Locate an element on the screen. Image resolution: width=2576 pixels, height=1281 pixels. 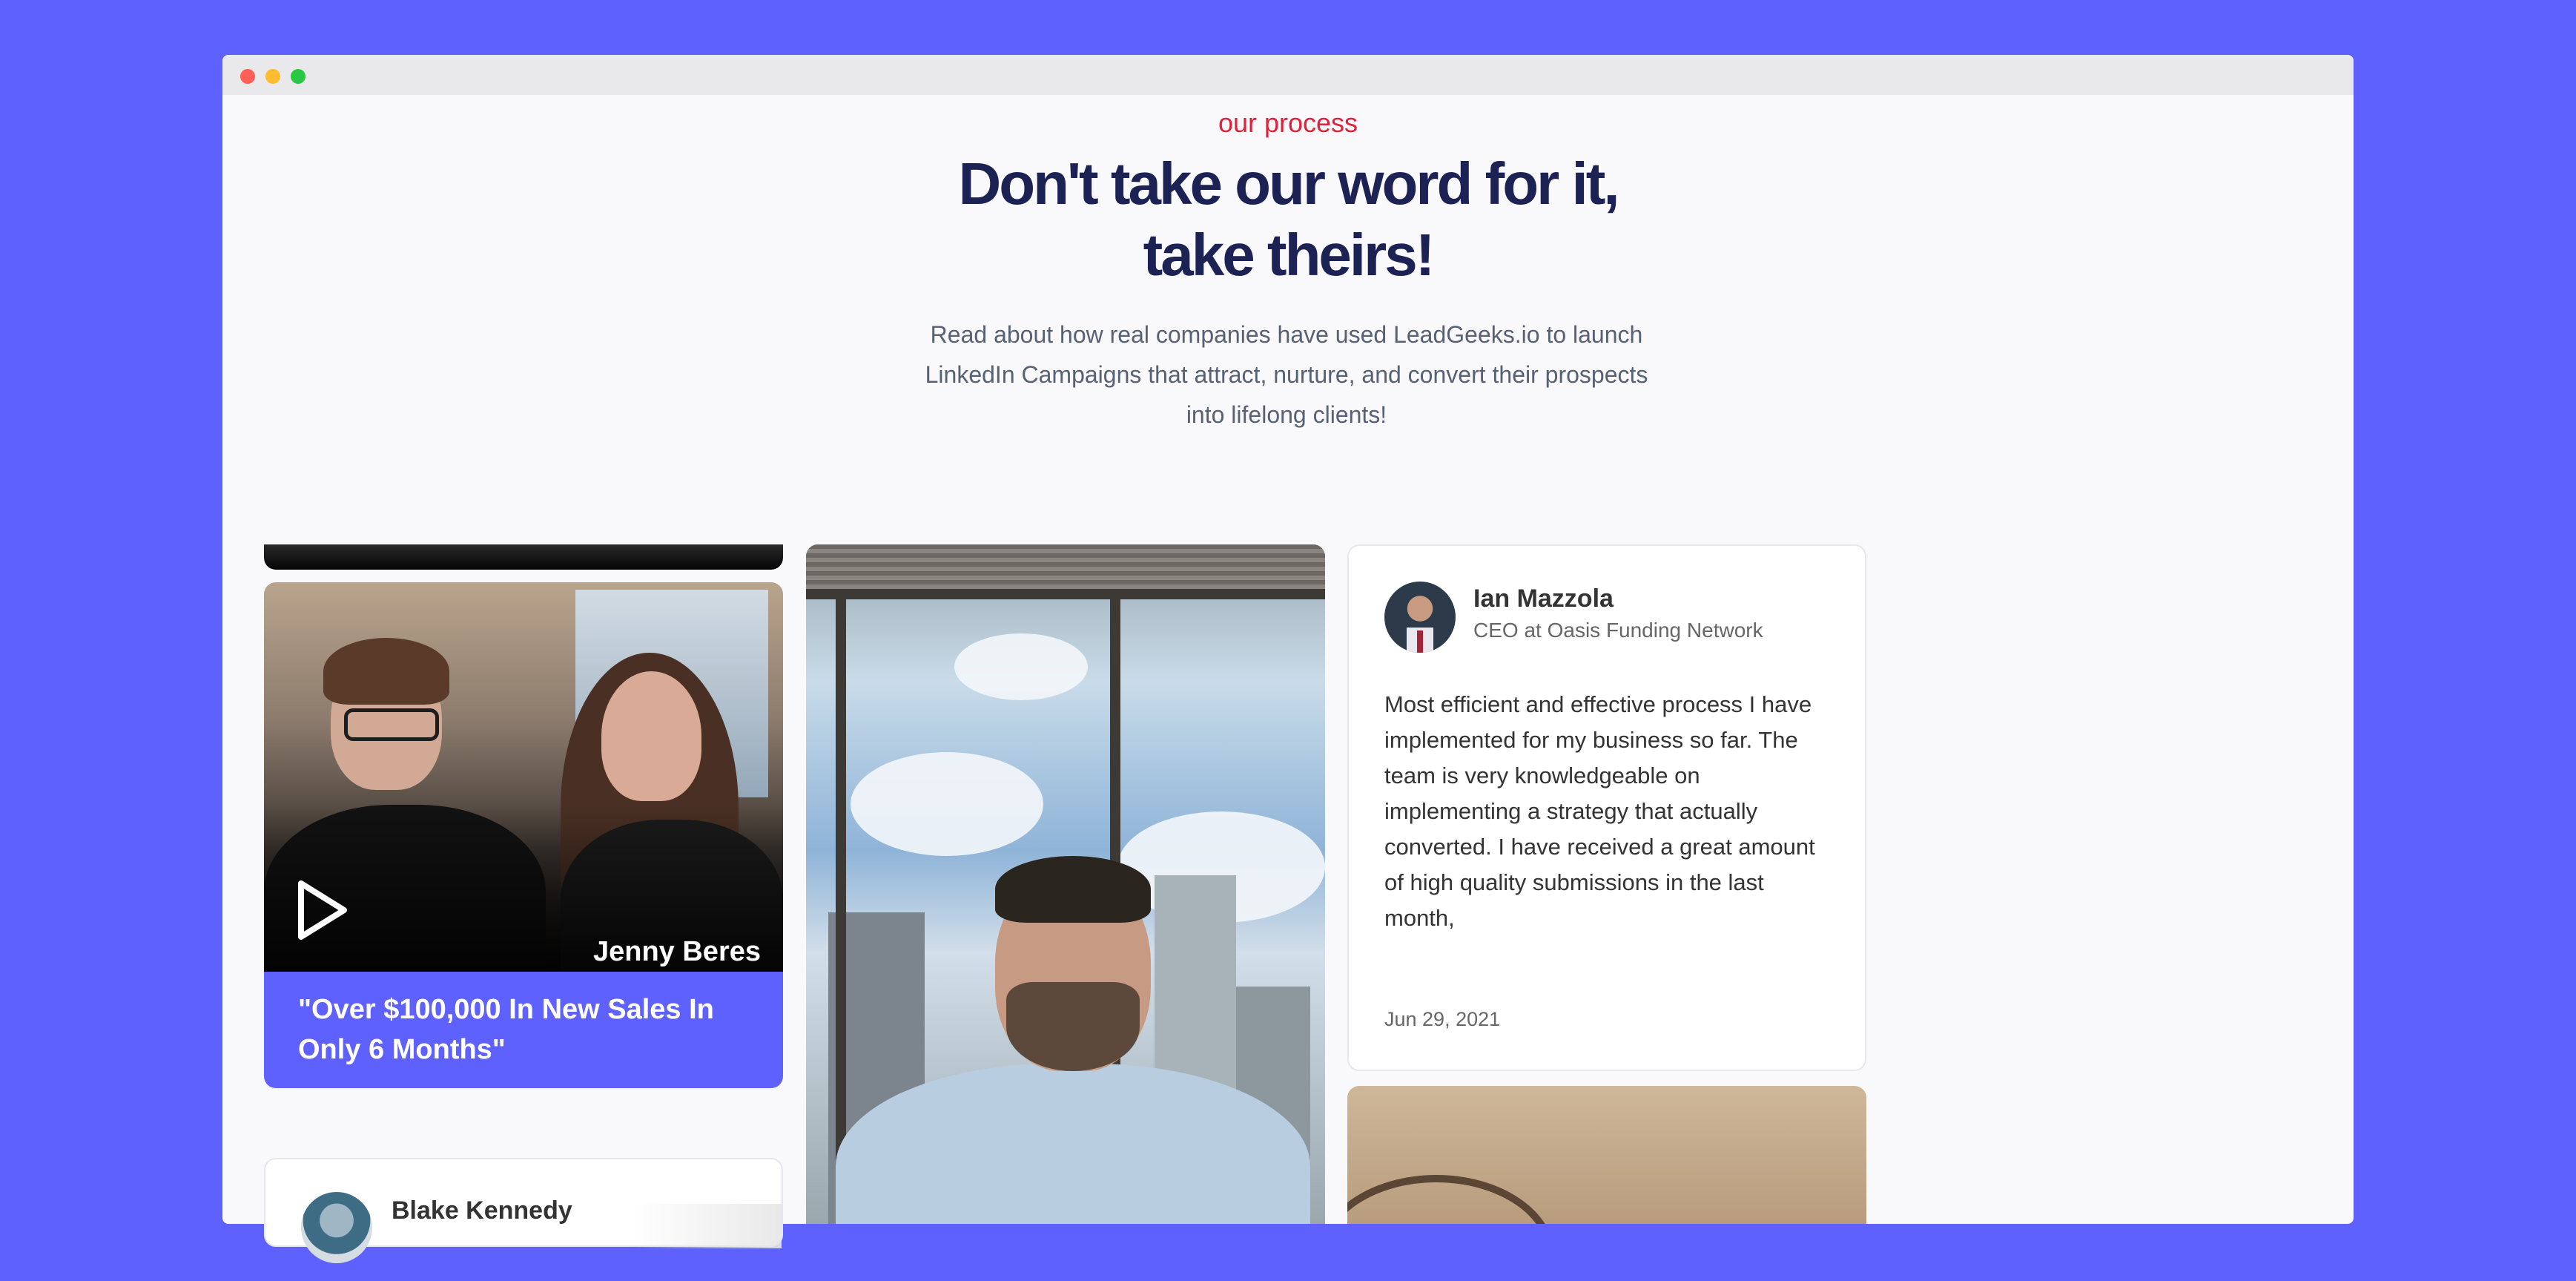
close-window-button is located at coordinates (247, 76).